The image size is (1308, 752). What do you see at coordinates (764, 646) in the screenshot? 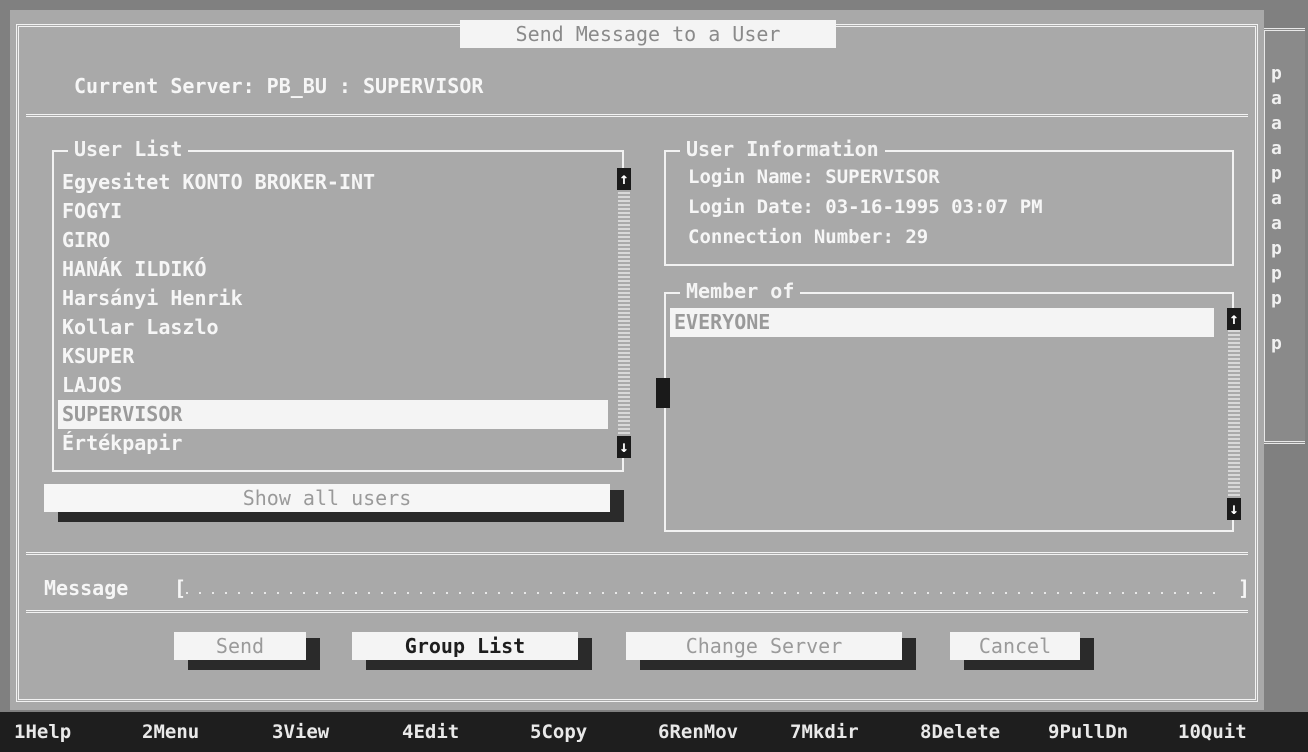
I see `change-server-button: Change Server` at bounding box center [764, 646].